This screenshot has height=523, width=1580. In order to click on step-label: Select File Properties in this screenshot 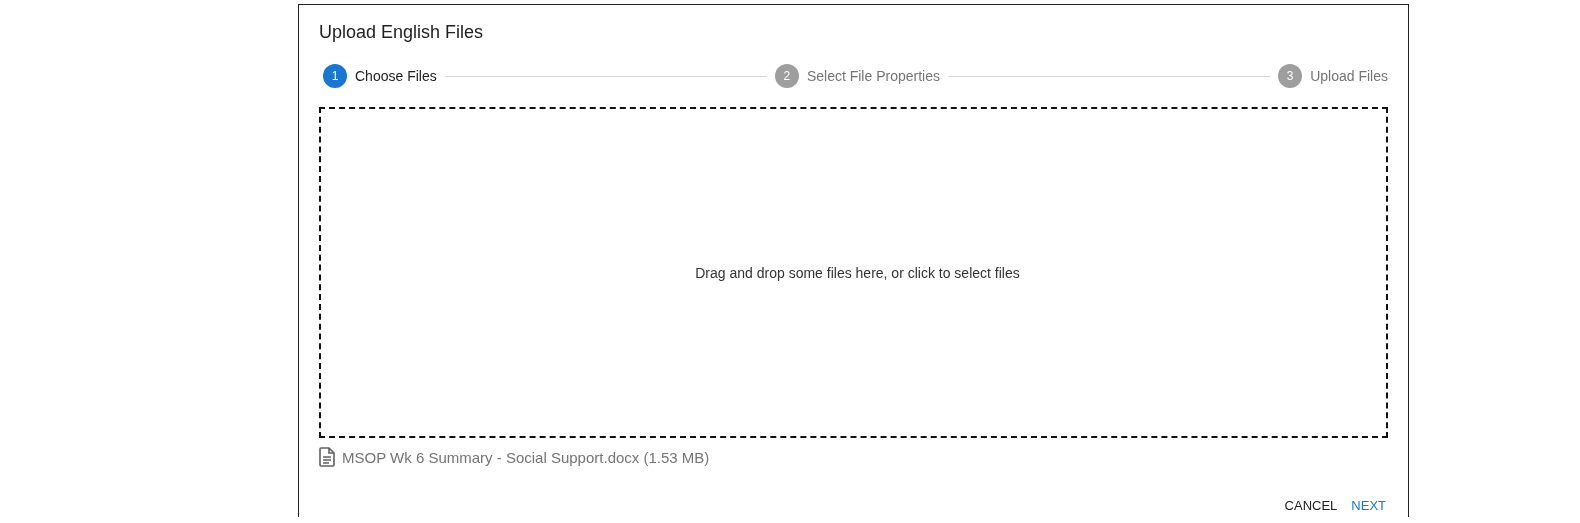, I will do `click(873, 76)`.